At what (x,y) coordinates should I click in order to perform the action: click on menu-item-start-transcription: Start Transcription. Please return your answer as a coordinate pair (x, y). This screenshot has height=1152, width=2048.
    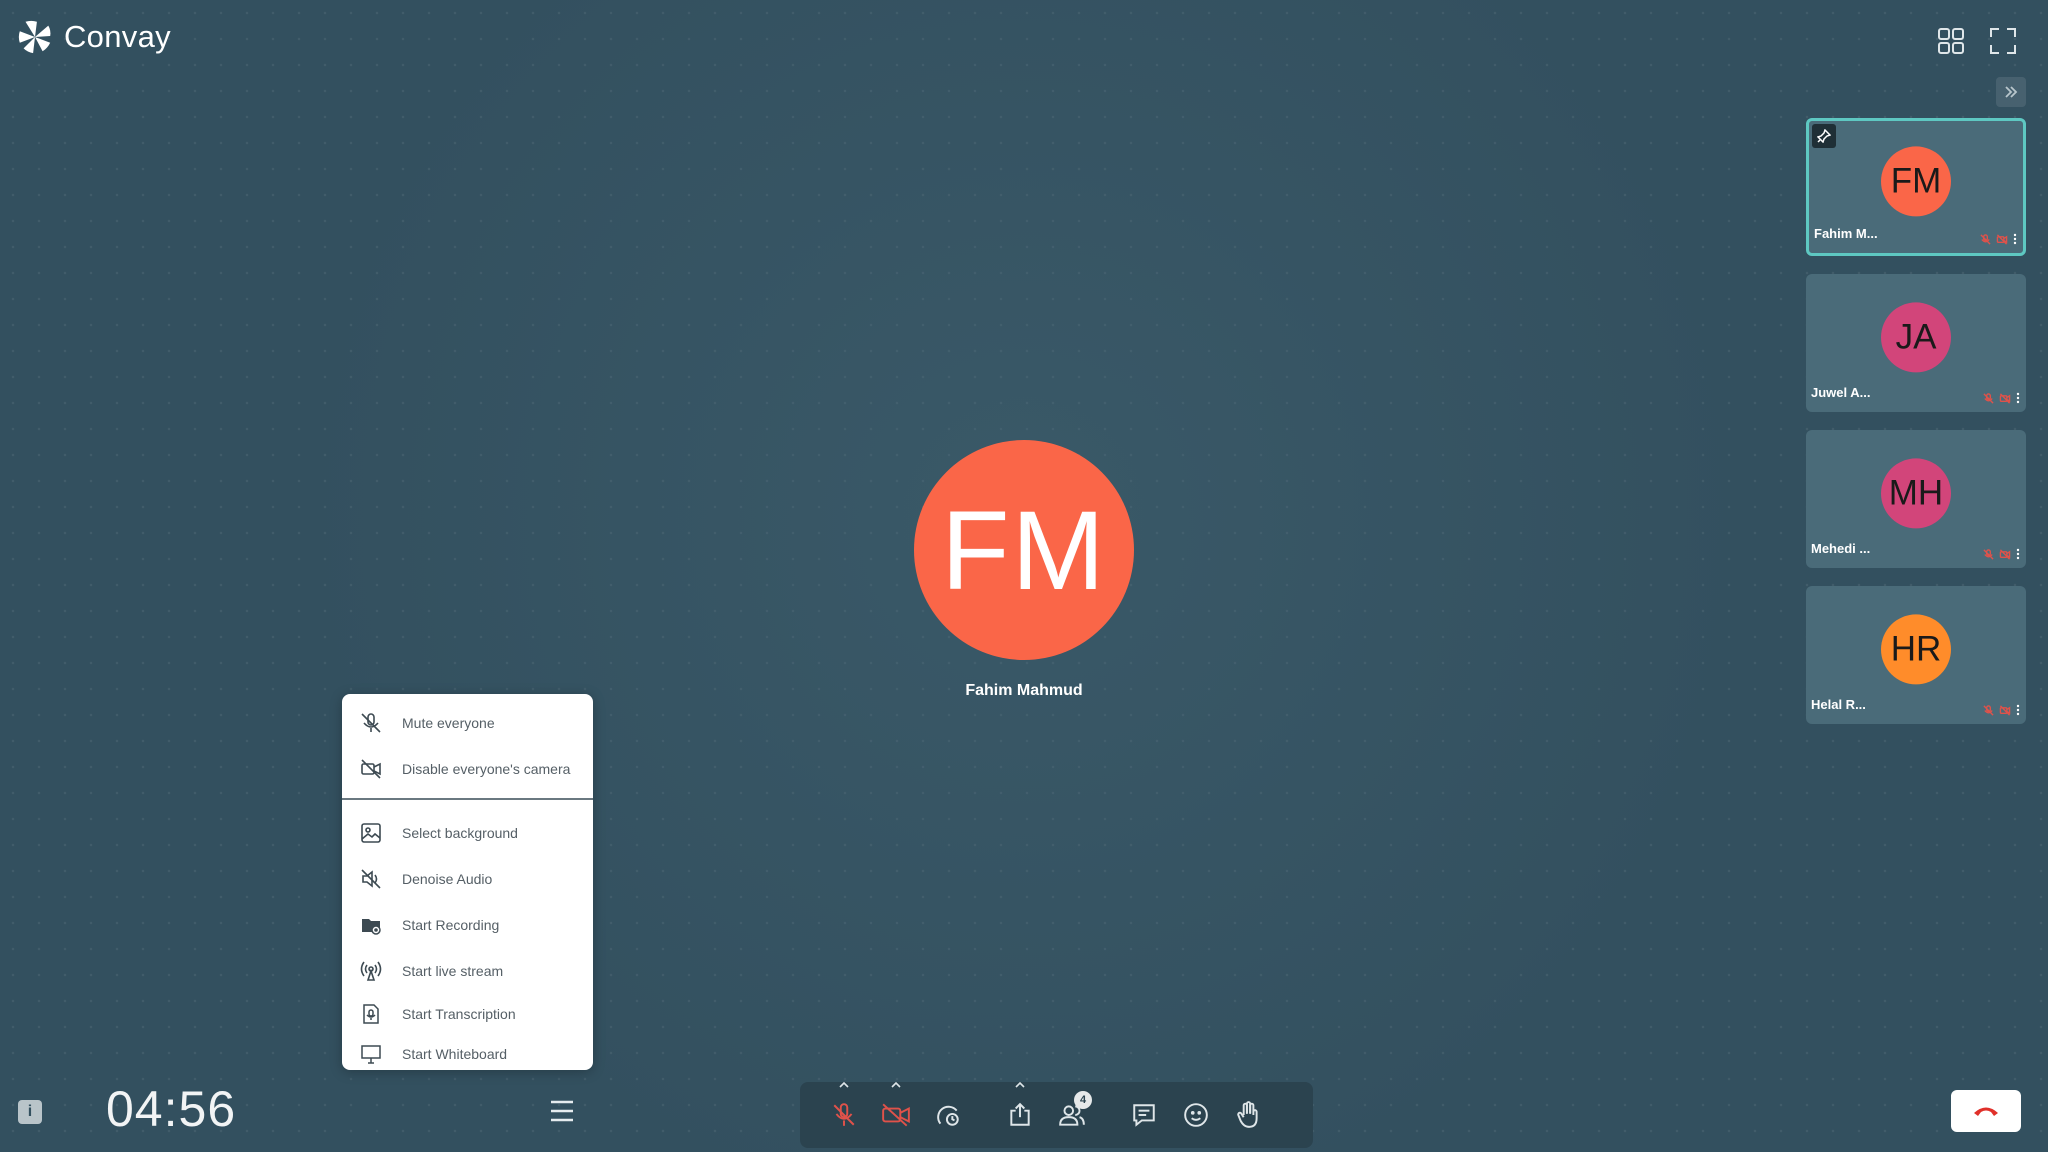
    Looking at the image, I should click on (467, 1014).